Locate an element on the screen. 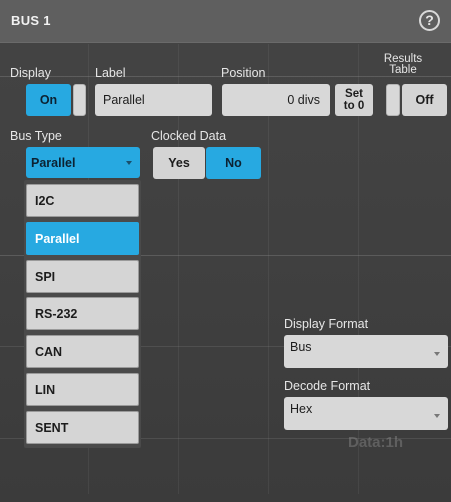 The width and height of the screenshot is (451, 502). bus-type-option: RS-232 is located at coordinates (82, 313).